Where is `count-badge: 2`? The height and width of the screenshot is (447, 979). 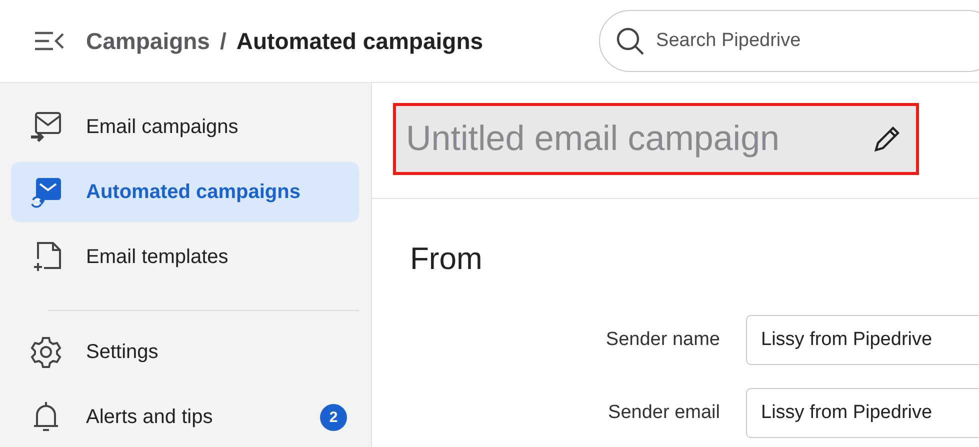
count-badge: 2 is located at coordinates (333, 417).